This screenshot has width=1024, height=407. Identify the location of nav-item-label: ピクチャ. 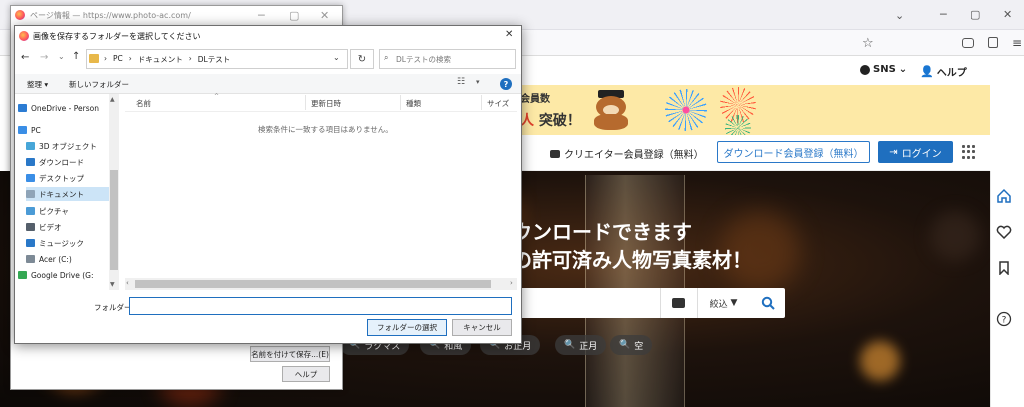
(54, 211).